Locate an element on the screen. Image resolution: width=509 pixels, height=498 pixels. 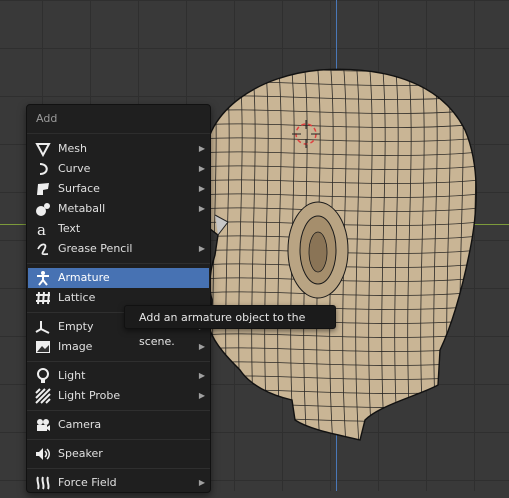
light-probe-icon is located at coordinates (43, 396).